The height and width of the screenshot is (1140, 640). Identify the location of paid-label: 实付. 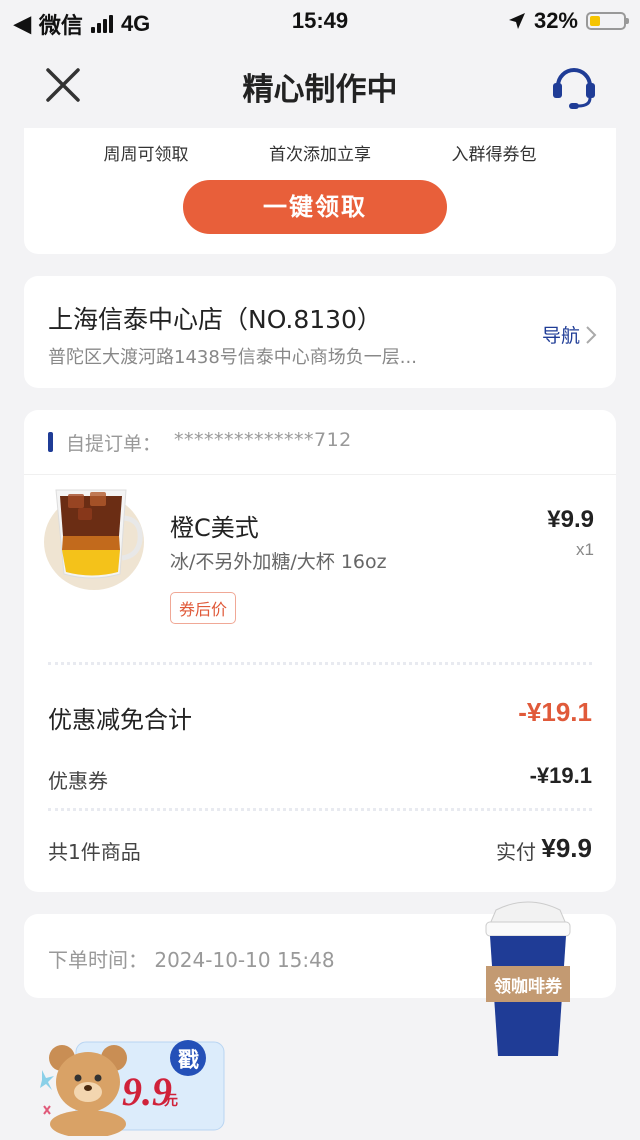
(516, 852).